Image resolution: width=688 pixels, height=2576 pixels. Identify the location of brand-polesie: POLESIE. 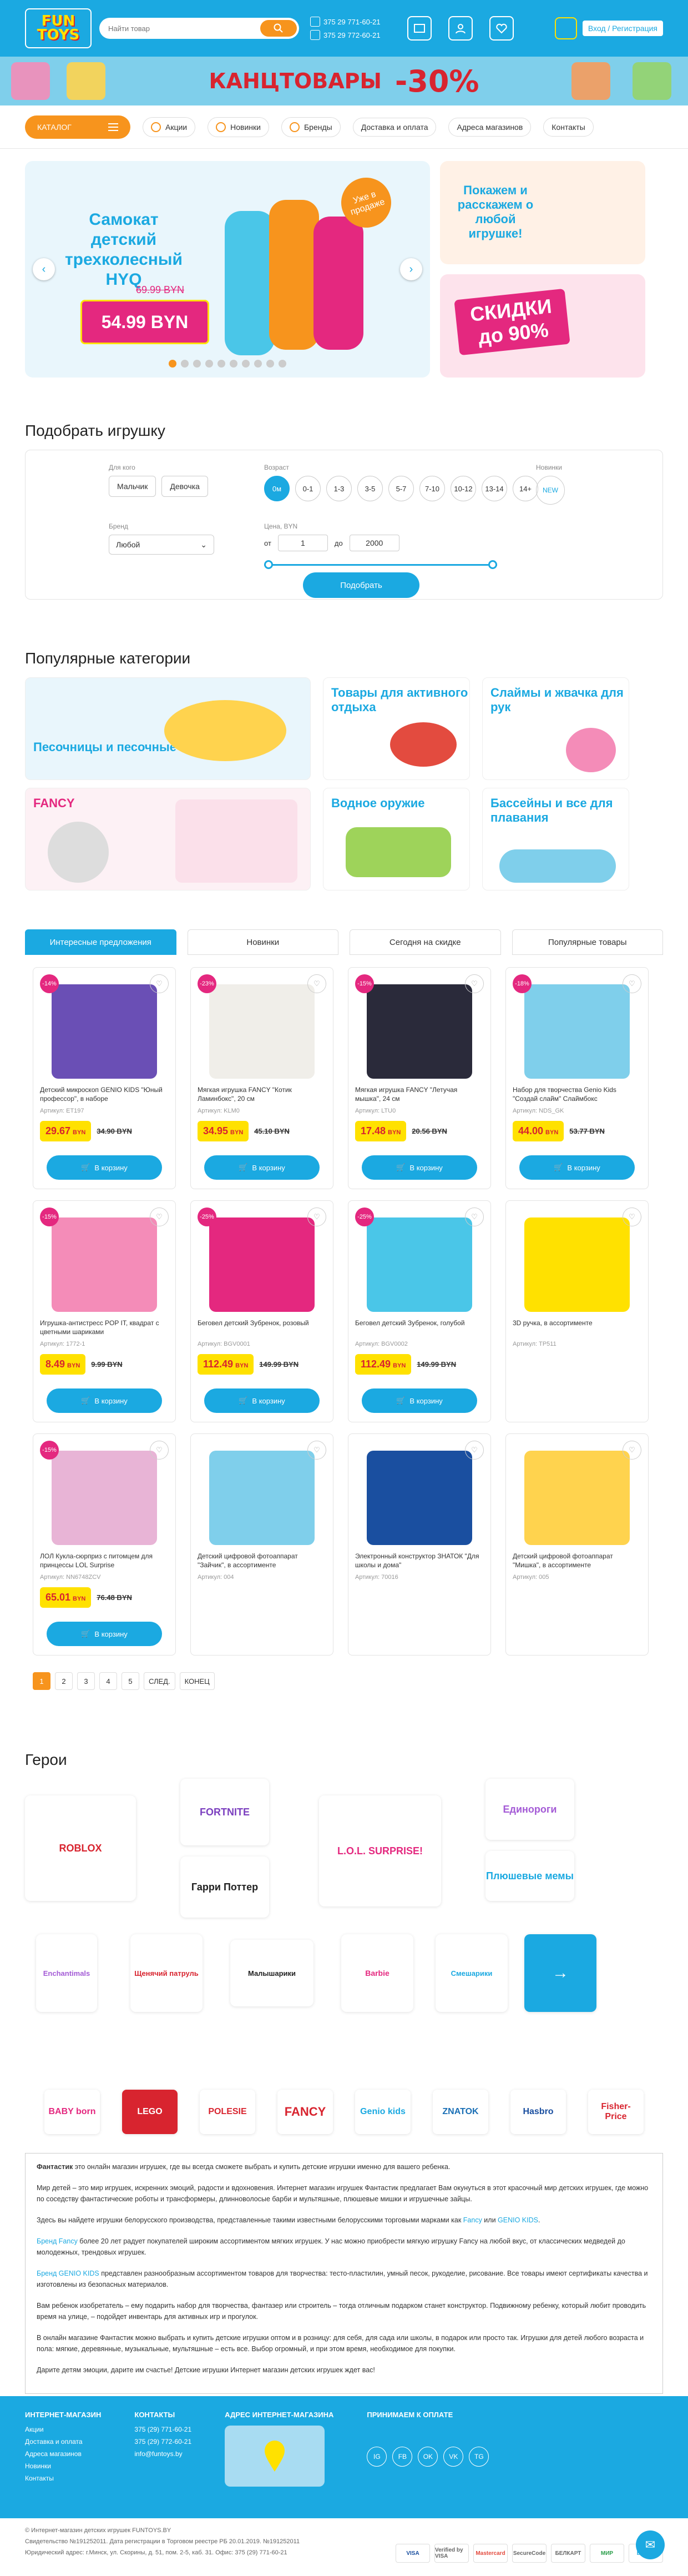
(227, 2112).